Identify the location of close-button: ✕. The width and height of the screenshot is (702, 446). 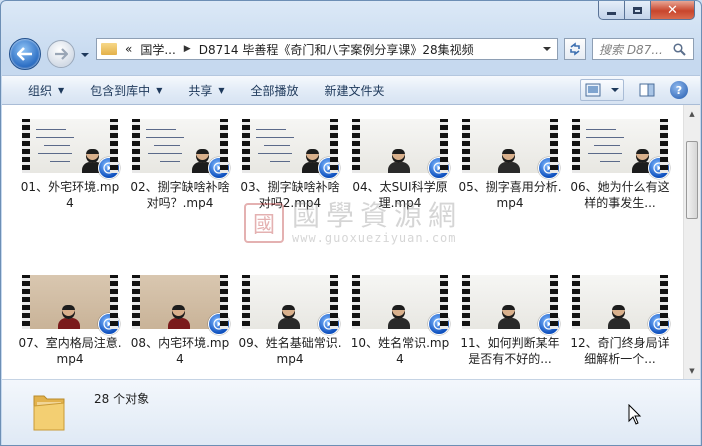
(673, 10).